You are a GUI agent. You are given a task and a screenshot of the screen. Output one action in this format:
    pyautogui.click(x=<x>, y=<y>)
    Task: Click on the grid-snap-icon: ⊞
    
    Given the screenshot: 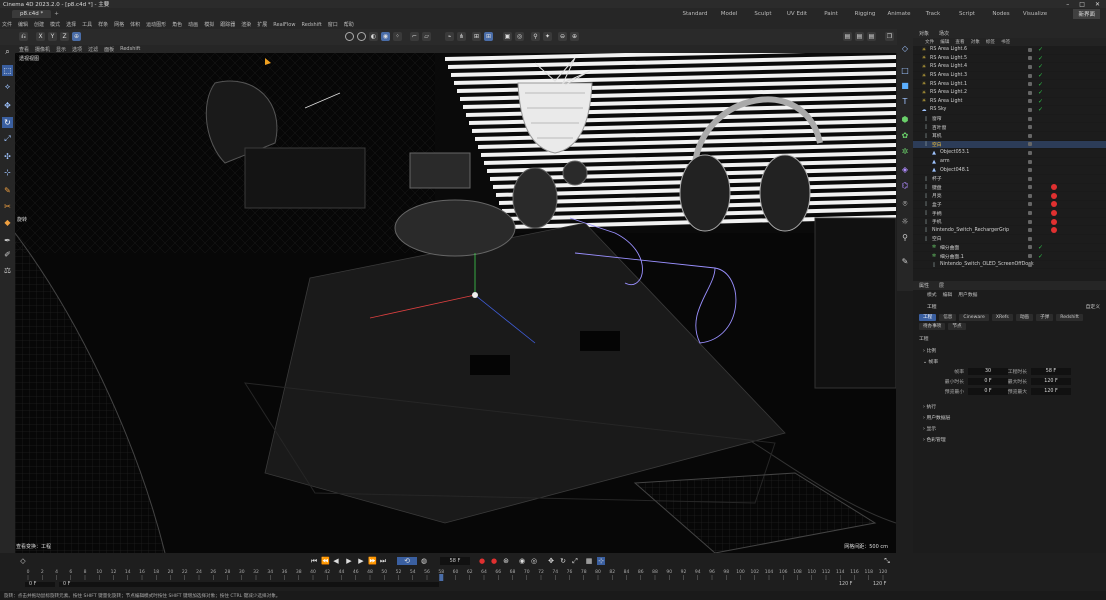 What is the action you would take?
    pyautogui.click(x=488, y=36)
    